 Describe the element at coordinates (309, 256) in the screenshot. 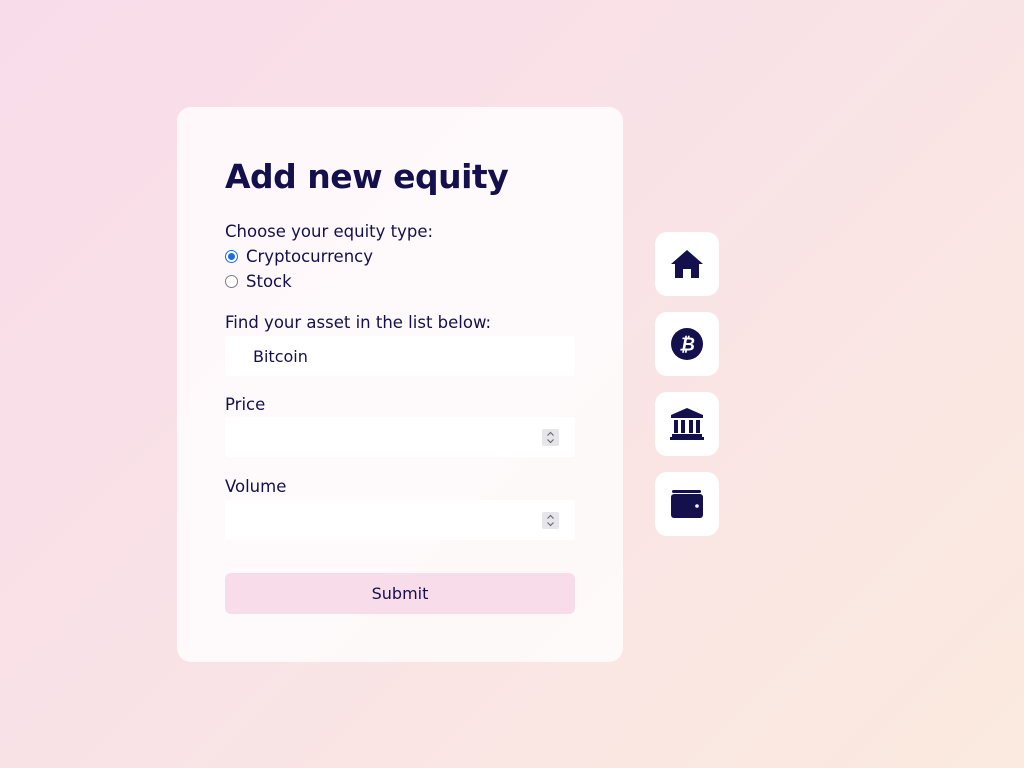

I see `radio-label-cryptocurrency: Cryptocurrency` at that location.